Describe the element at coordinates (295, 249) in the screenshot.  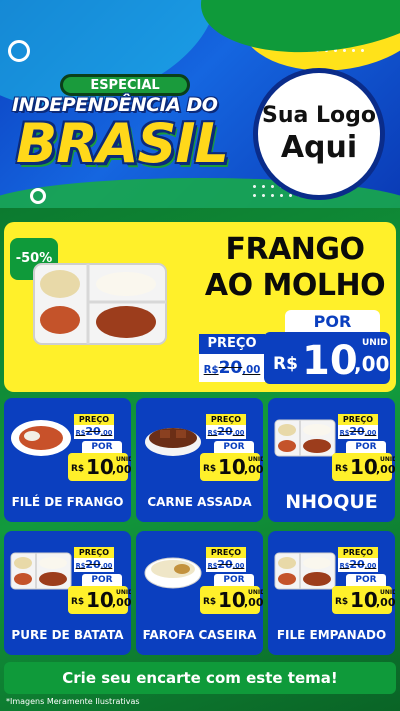
I see `featured-name-line1: FRANGO` at that location.